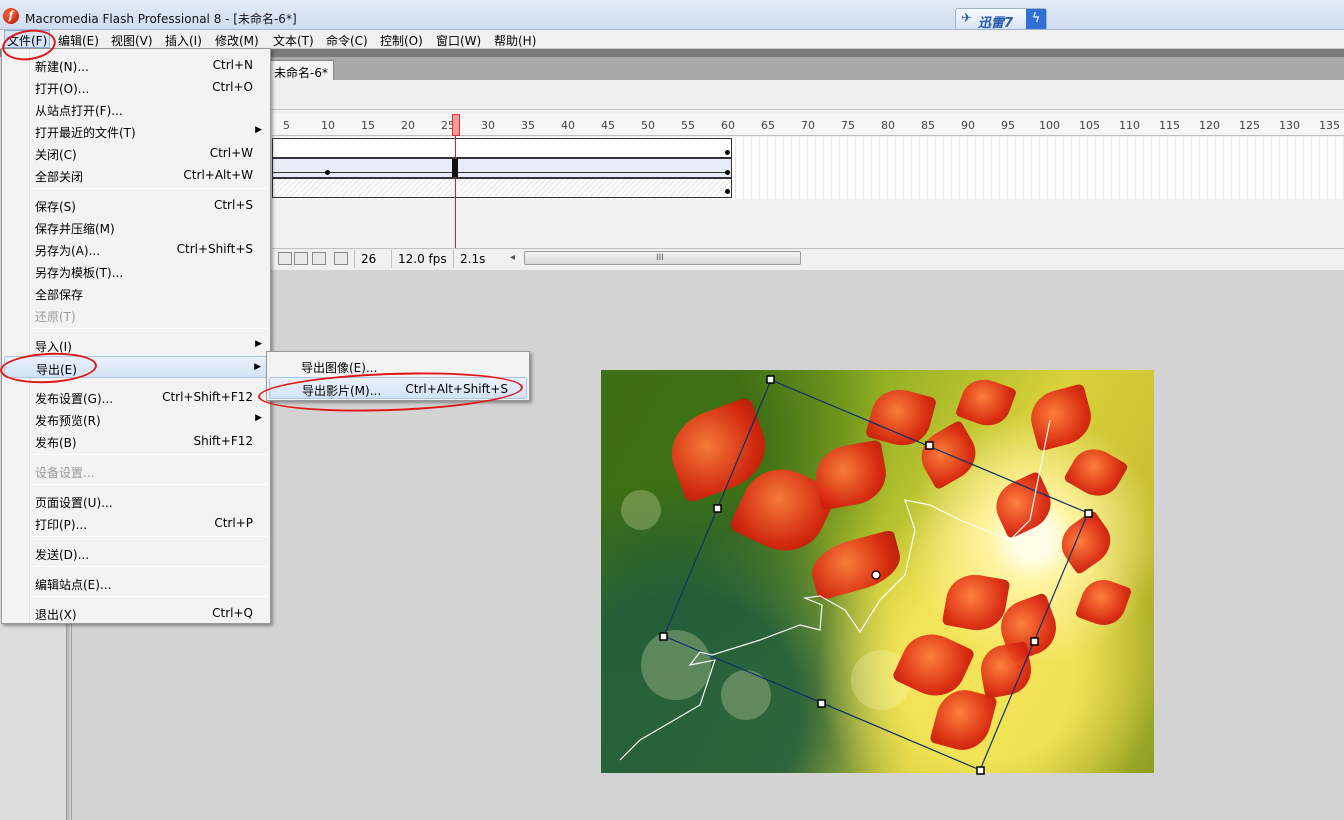 The height and width of the screenshot is (820, 1344). I want to click on file-menu-item: 关闭(C) Ctrl+W, so click(136, 153).